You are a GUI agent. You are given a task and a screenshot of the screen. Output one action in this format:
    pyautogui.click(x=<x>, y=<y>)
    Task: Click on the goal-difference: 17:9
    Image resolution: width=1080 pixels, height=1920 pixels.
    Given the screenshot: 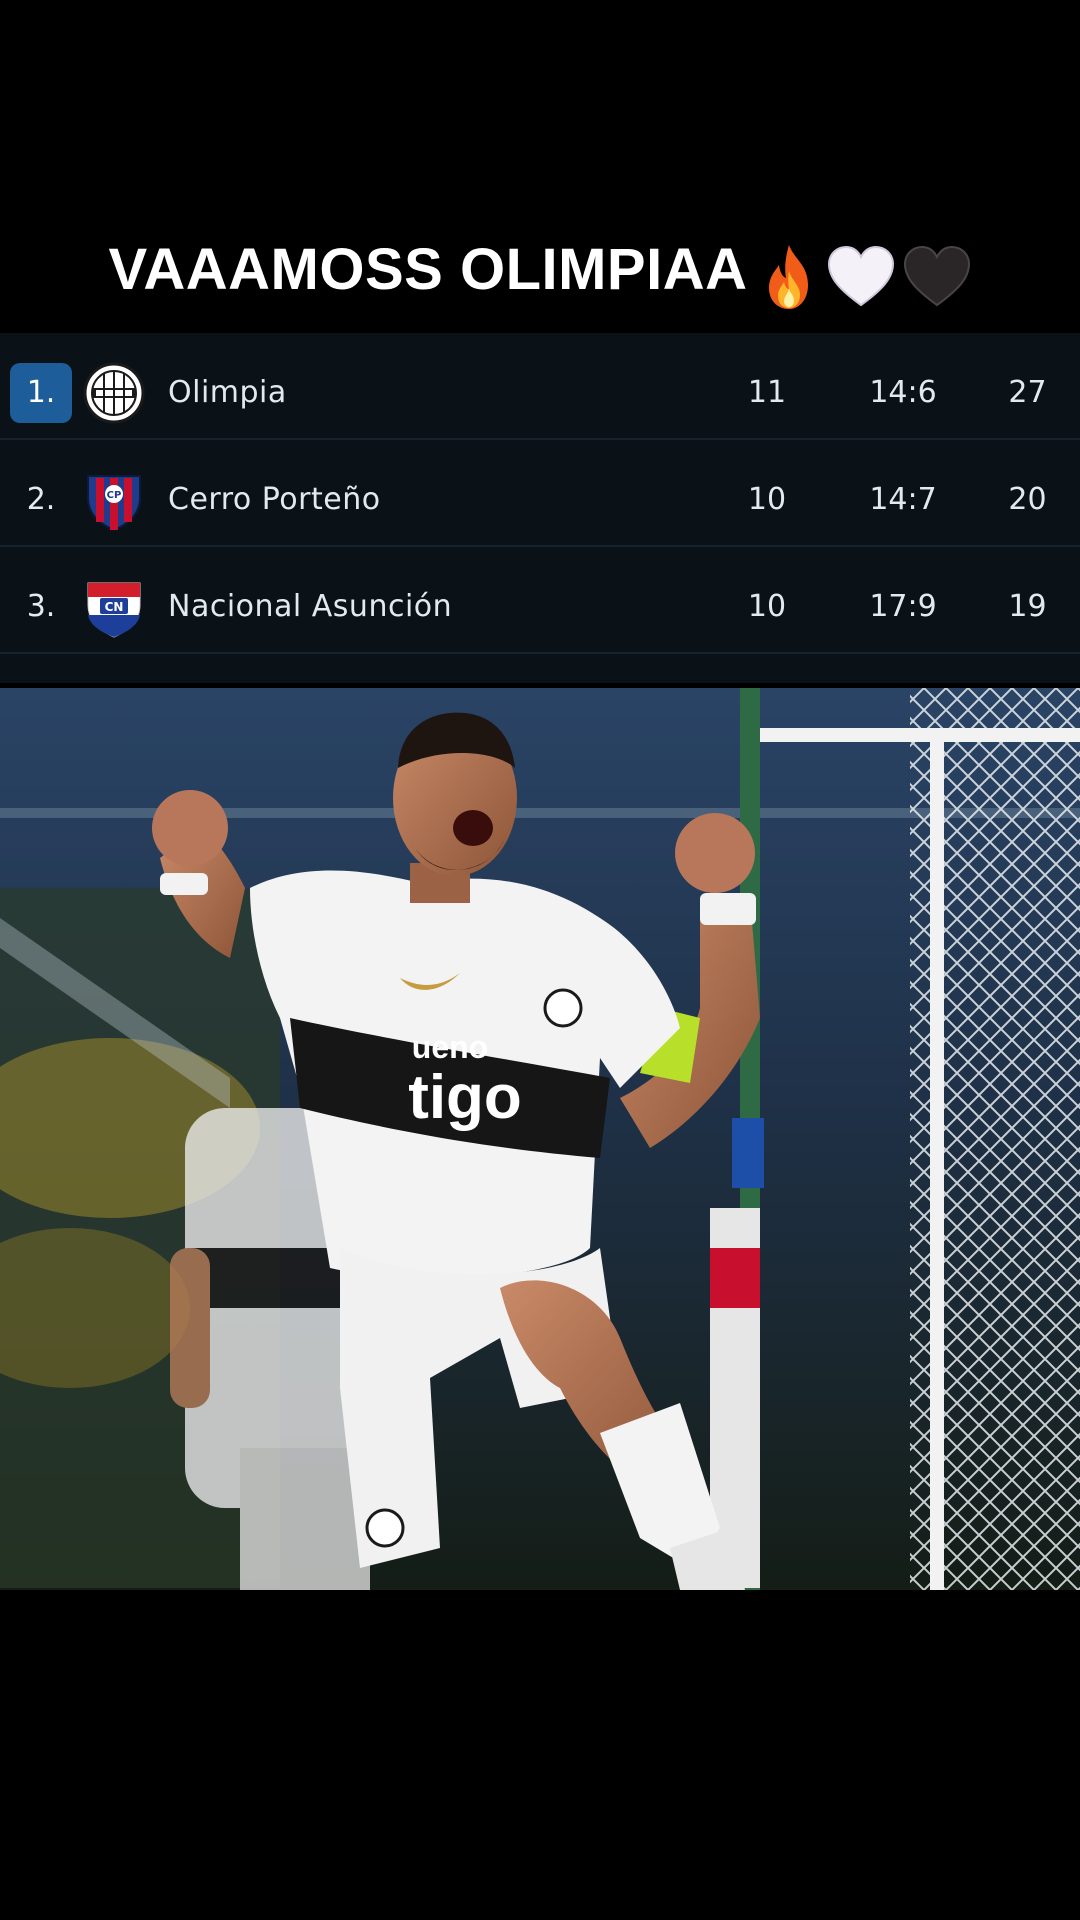 What is the action you would take?
    pyautogui.click(x=903, y=606)
    